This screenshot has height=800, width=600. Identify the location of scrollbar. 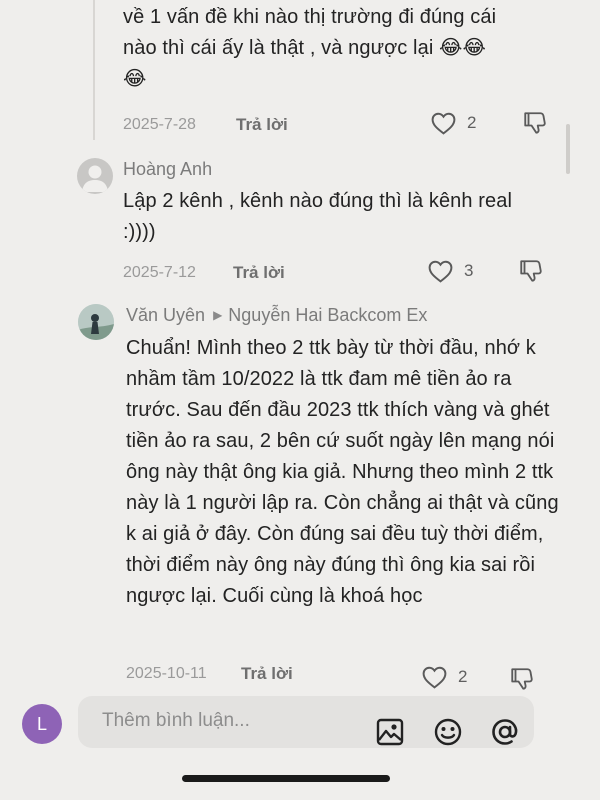
(568, 149).